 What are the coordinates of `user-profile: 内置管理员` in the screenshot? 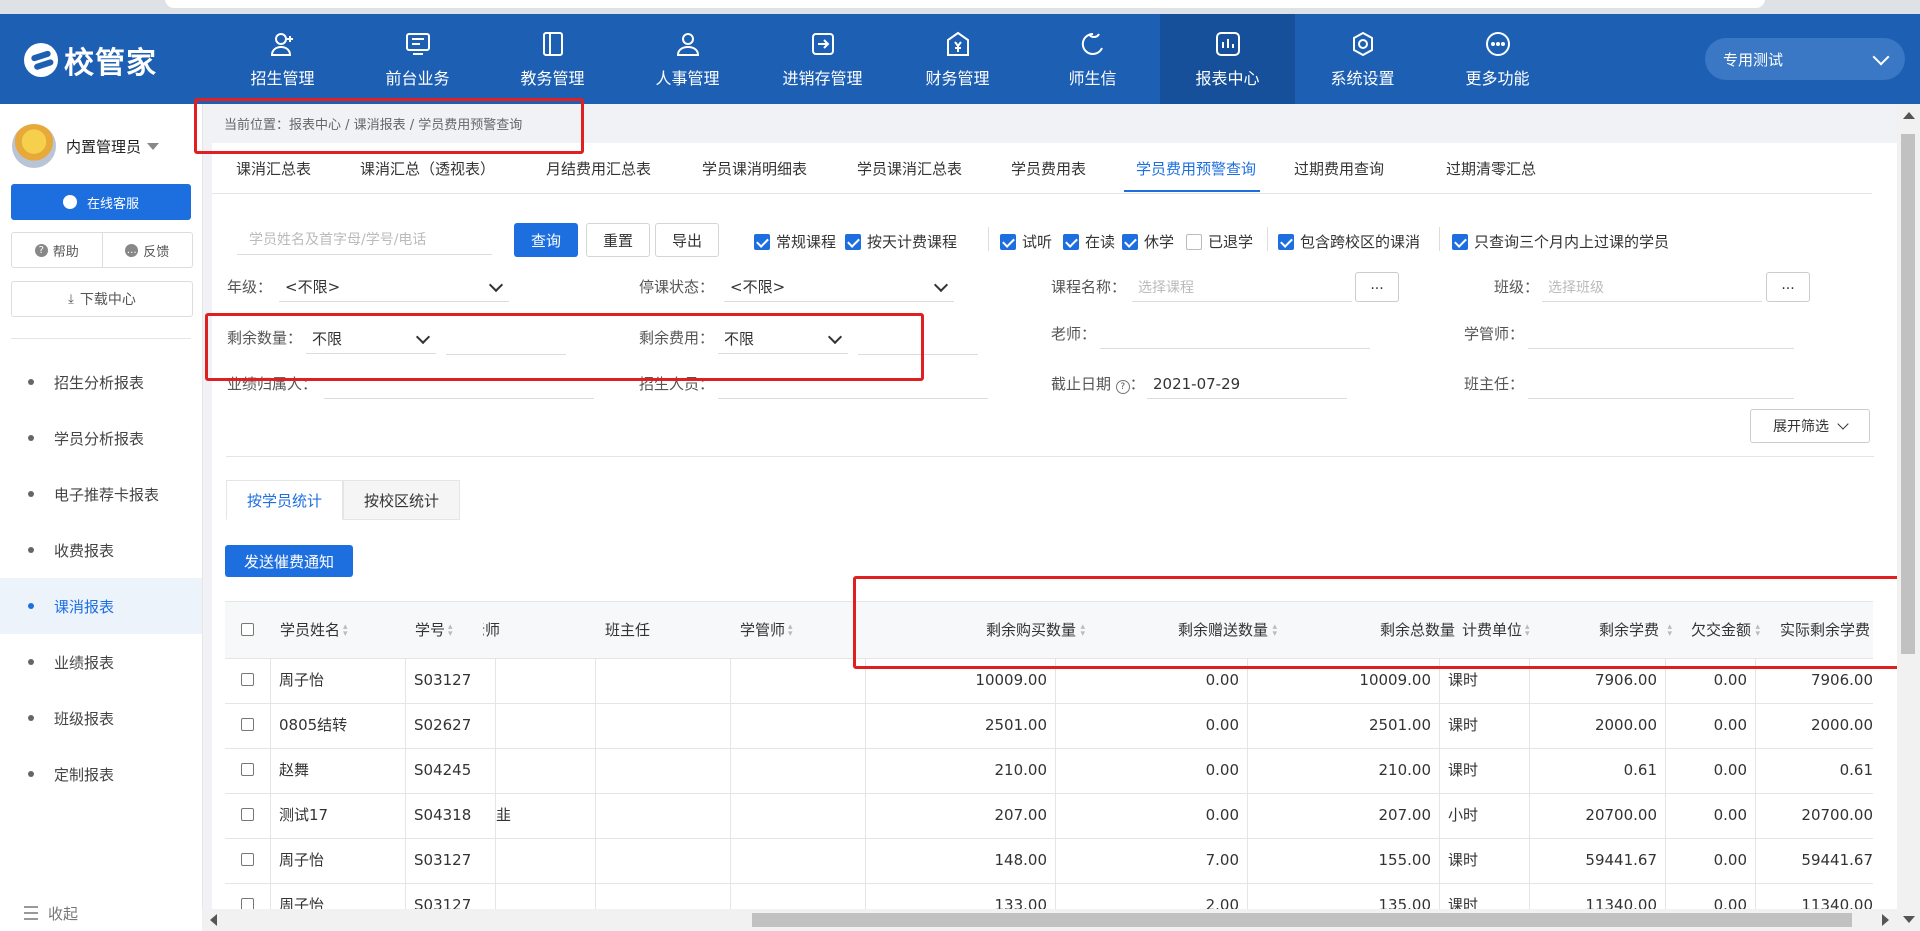 It's located at (86, 146).